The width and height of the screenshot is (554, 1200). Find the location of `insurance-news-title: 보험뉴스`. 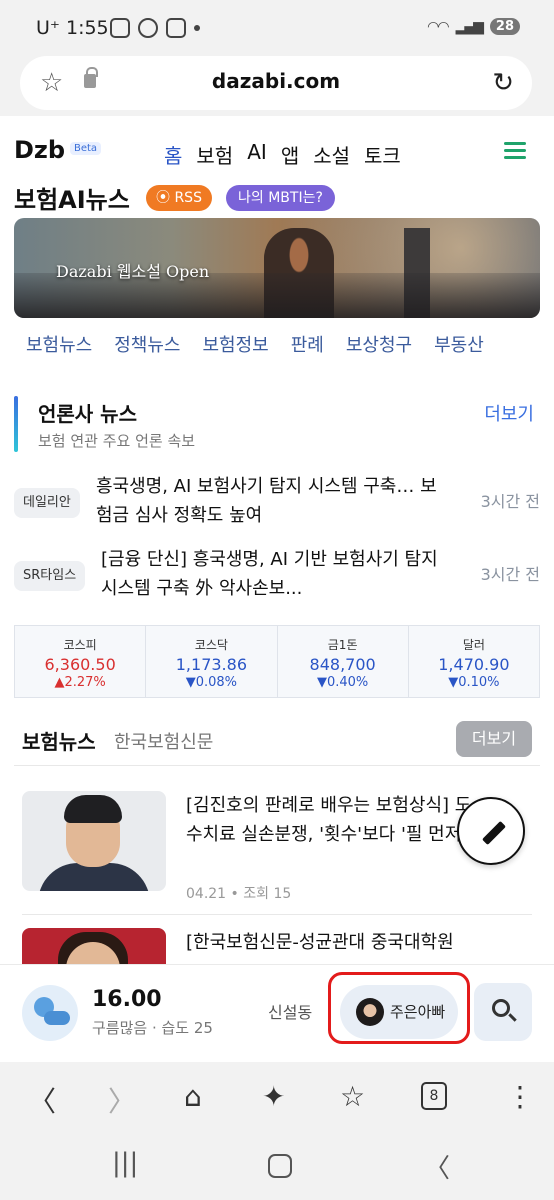

insurance-news-title: 보험뉴스 is located at coordinates (59, 742).